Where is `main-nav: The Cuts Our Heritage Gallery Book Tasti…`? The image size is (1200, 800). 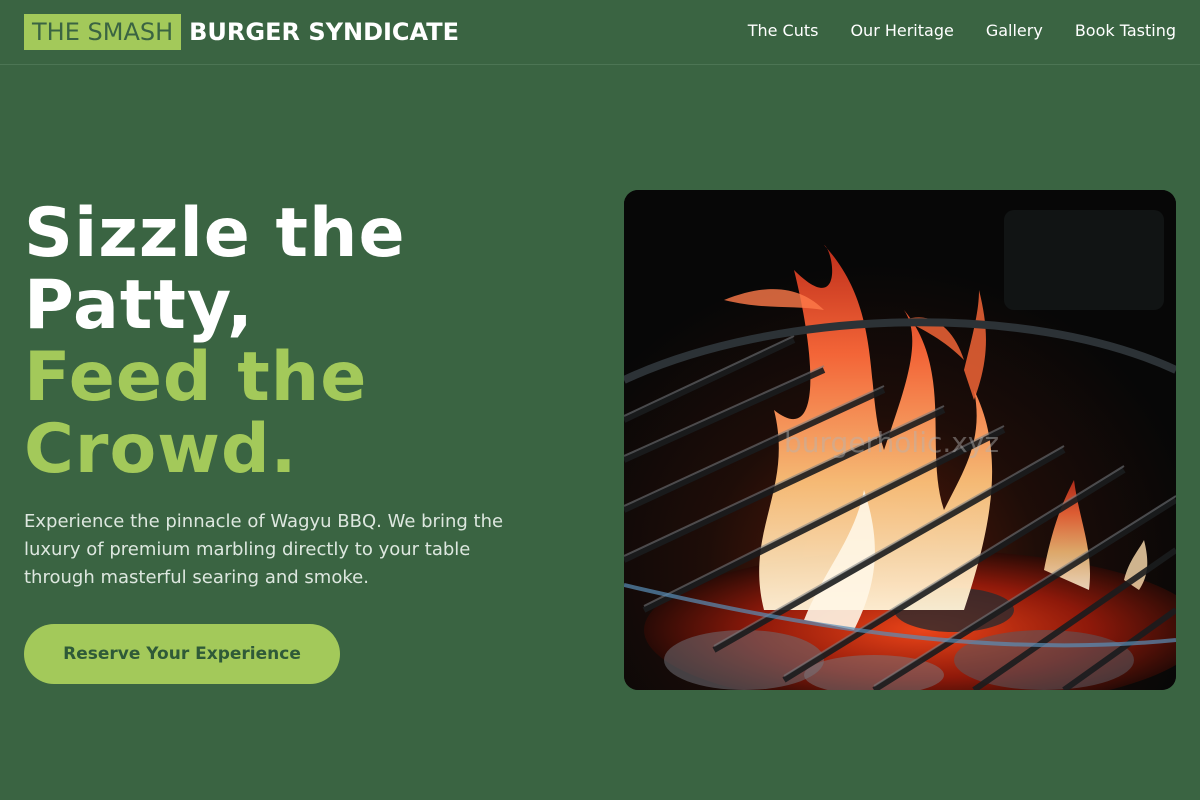 main-nav: The Cuts Our Heritage Gallery Book Tasti… is located at coordinates (962, 31).